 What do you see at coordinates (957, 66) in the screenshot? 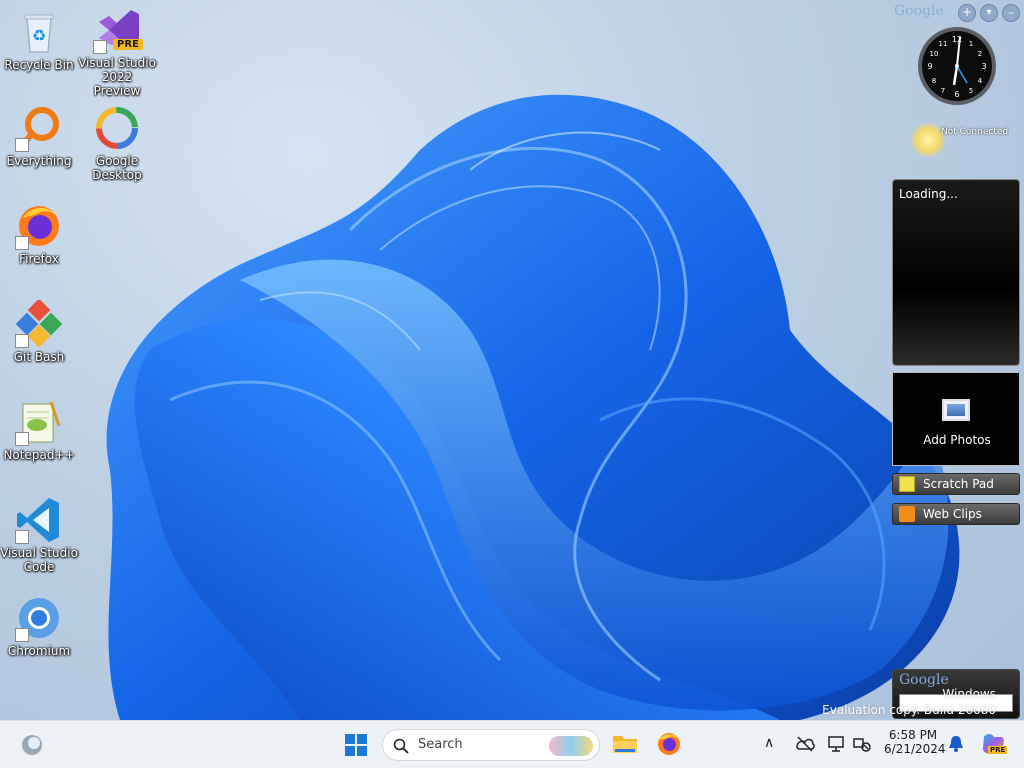
I see `clock-gadget: 12 3 6 9 1 2 4 5 7 8 10 11` at bounding box center [957, 66].